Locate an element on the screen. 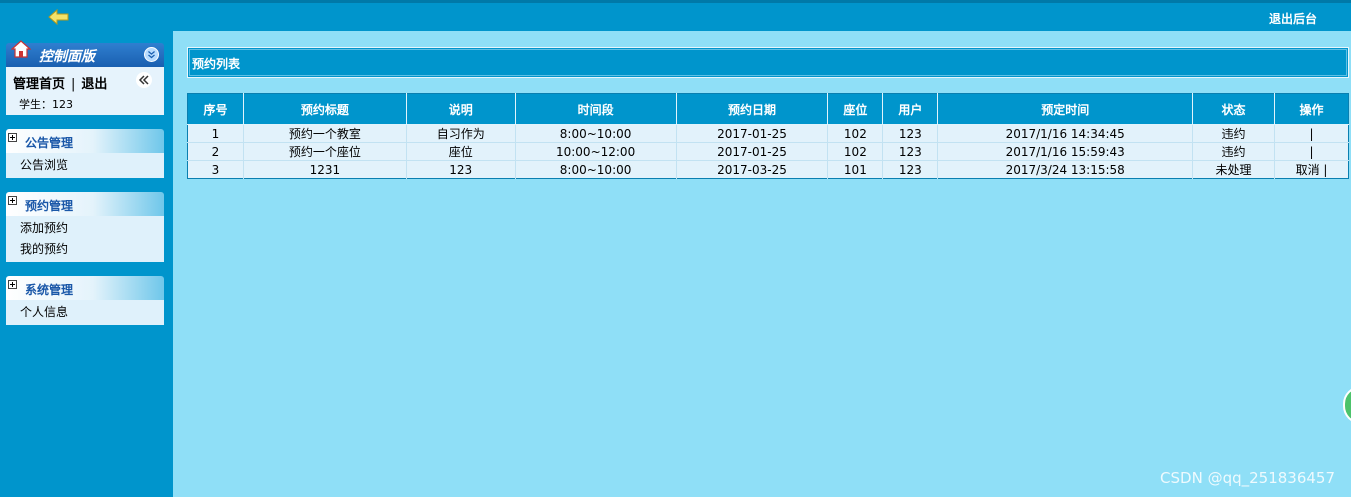 The image size is (1351, 497). panel-links: 管理首页 | 退出 is located at coordinates (60, 82).